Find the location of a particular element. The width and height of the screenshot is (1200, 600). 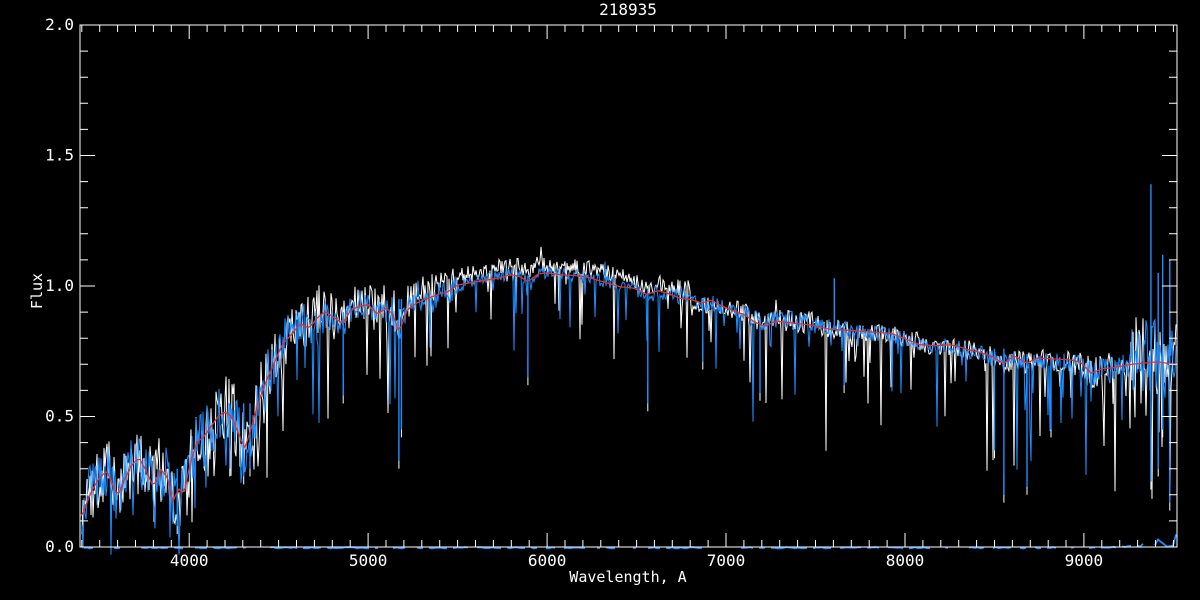

x-tick-label: 9000 is located at coordinates (1084, 560).